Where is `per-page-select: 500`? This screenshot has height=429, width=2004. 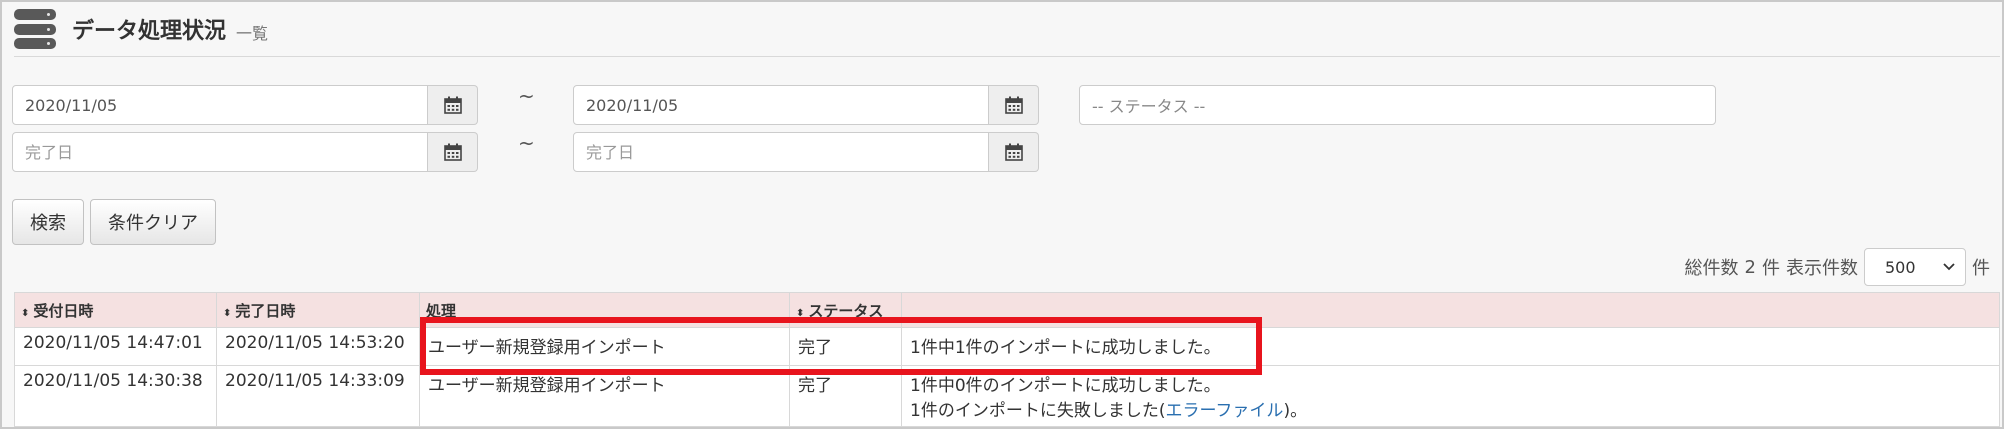 per-page-select: 500 is located at coordinates (1915, 267).